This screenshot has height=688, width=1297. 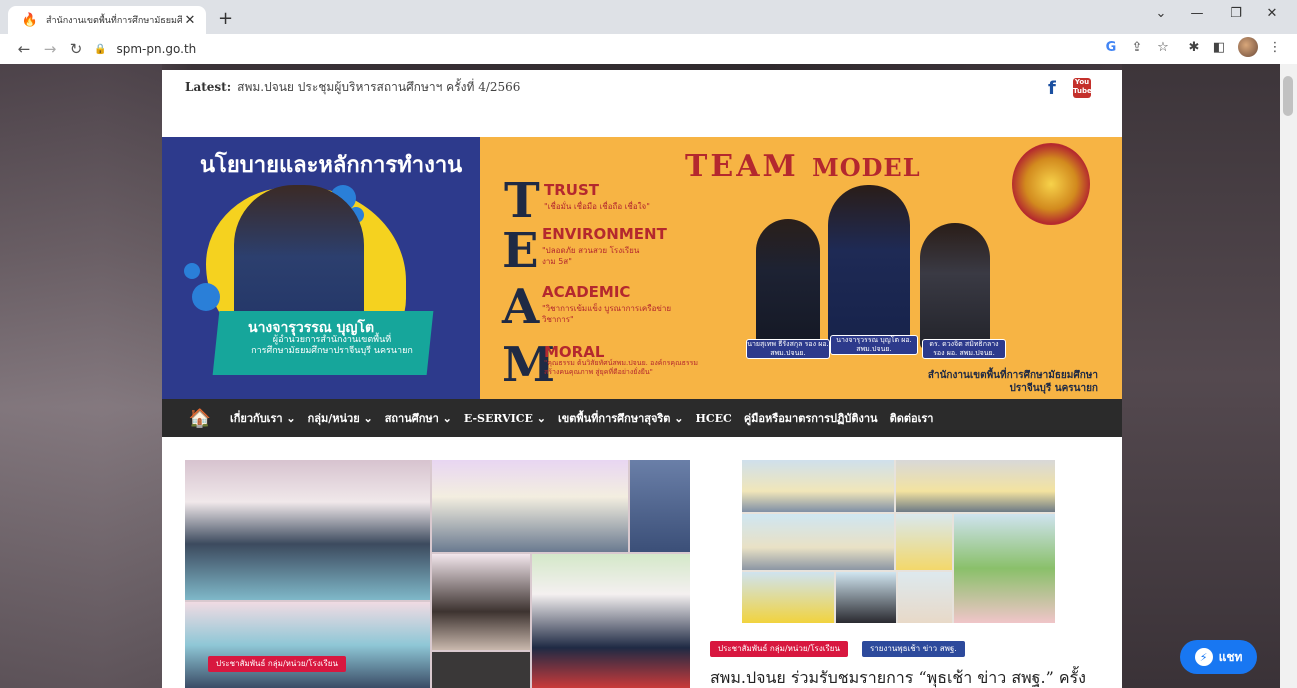 I want to click on restore-icon: ❐, so click(x=1236, y=13).